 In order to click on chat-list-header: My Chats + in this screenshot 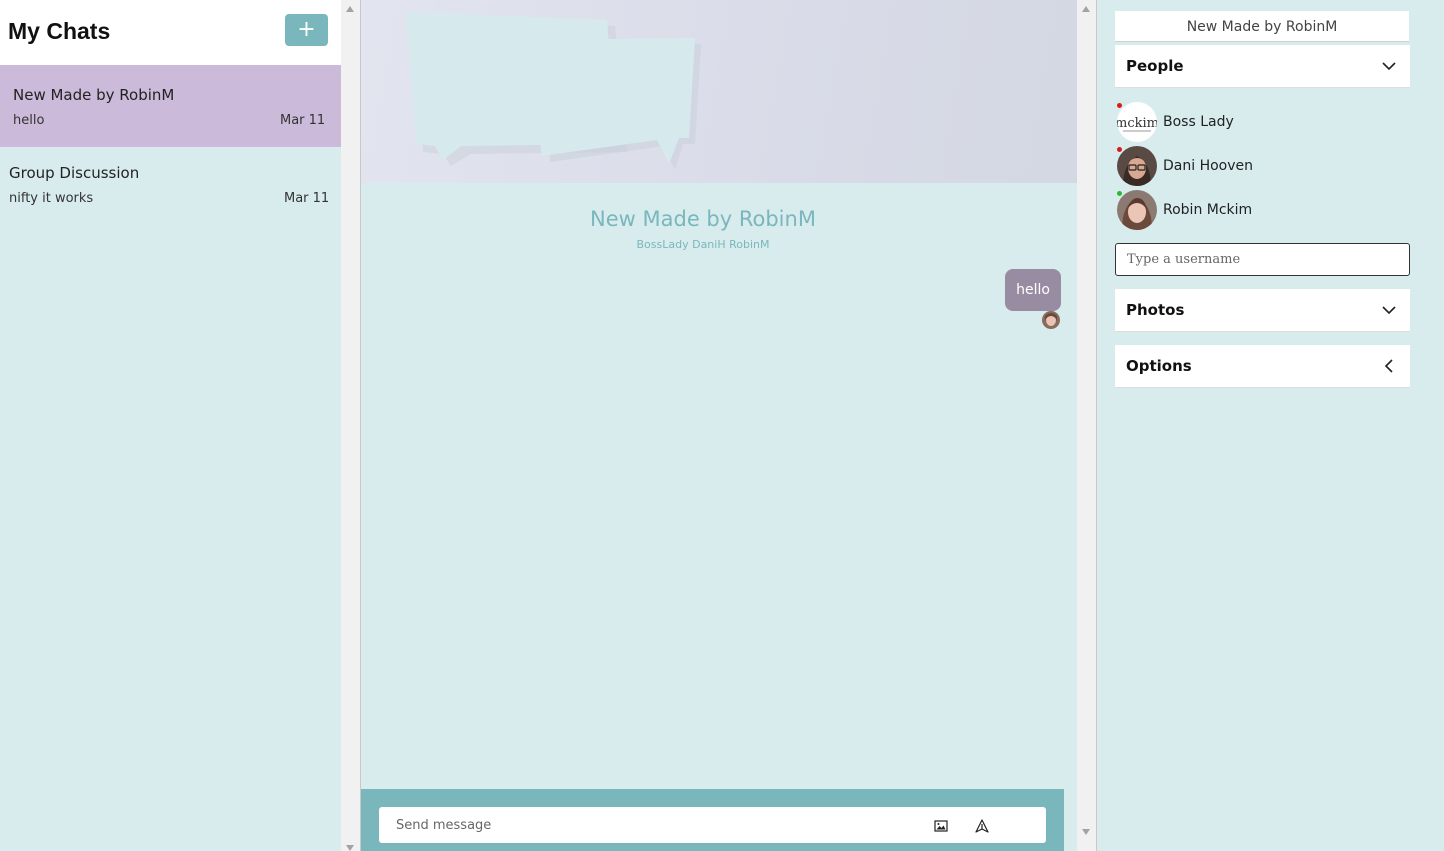, I will do `click(170, 32)`.